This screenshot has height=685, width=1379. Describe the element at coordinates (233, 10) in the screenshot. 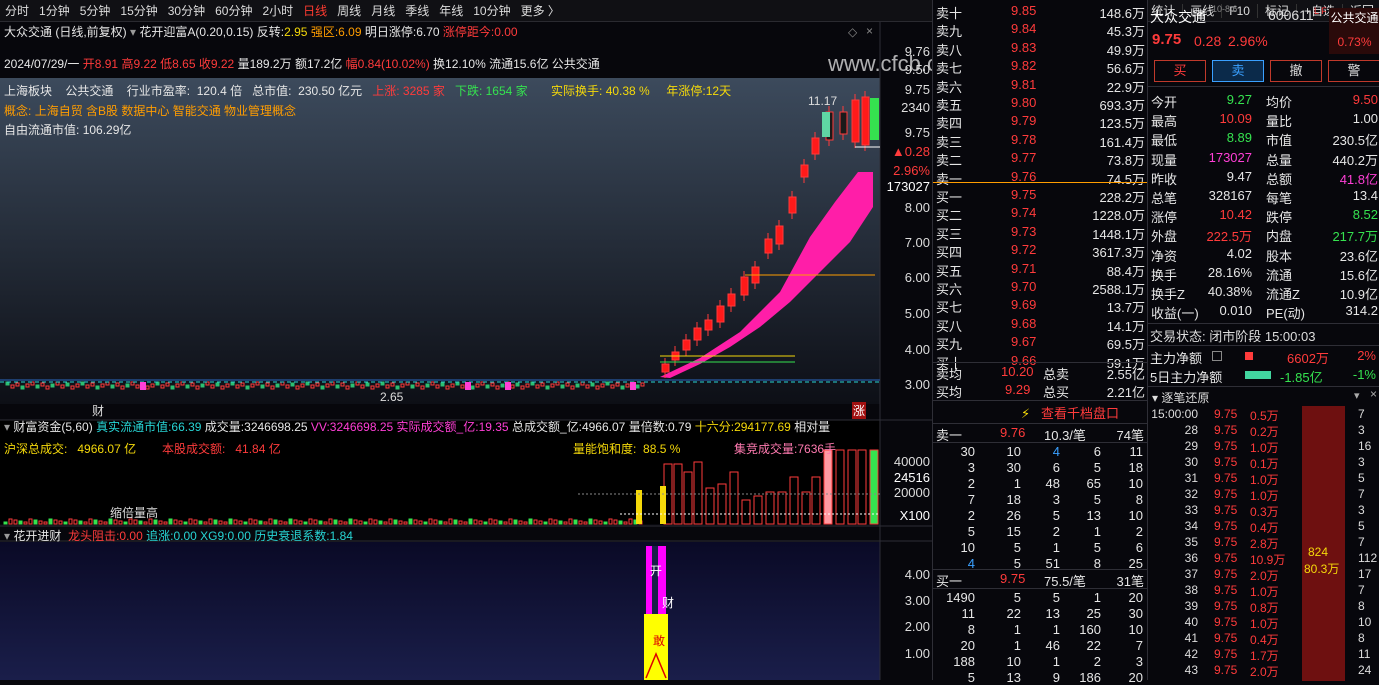

I see `period-tab-5: 60分钟` at that location.